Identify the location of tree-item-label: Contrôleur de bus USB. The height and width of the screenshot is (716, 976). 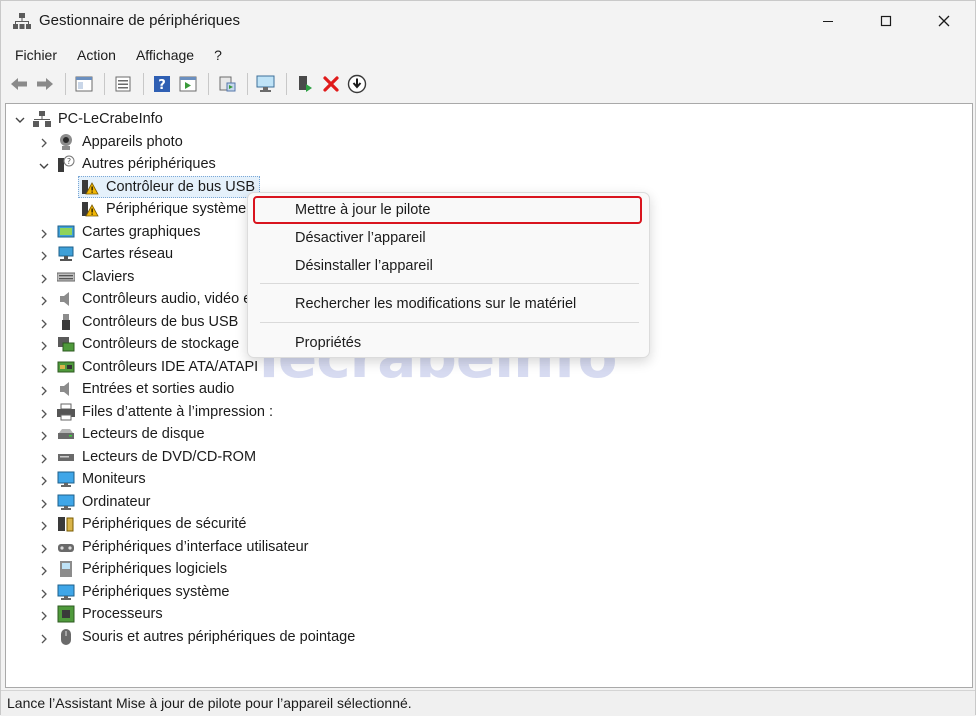
(180, 187).